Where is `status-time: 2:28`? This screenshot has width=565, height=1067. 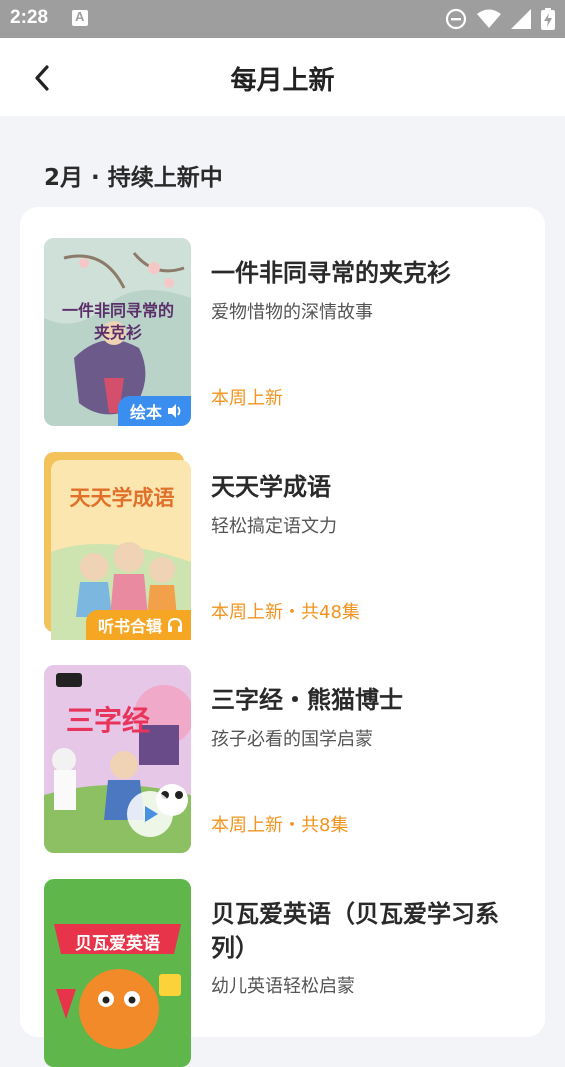 status-time: 2:28 is located at coordinates (29, 17).